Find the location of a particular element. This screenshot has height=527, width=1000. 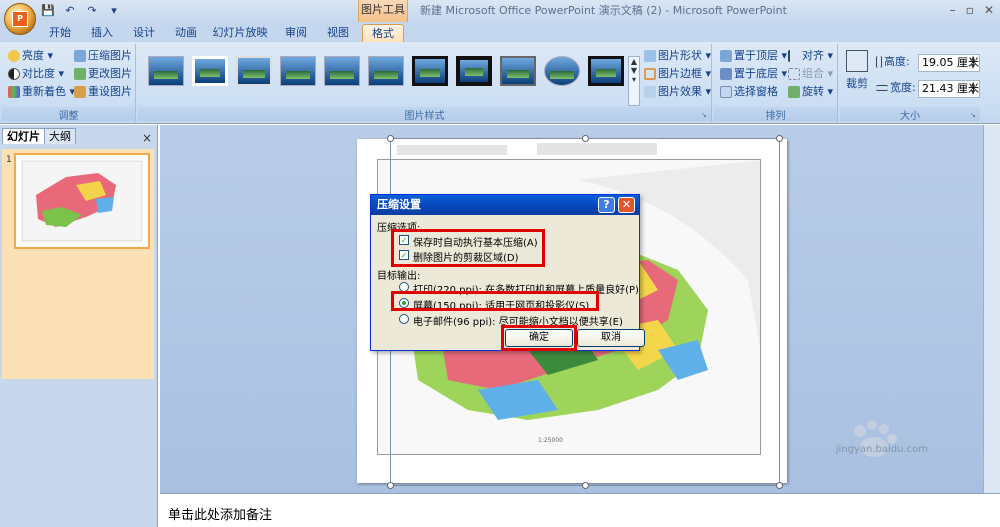

picture-border-icon is located at coordinates (650, 74).